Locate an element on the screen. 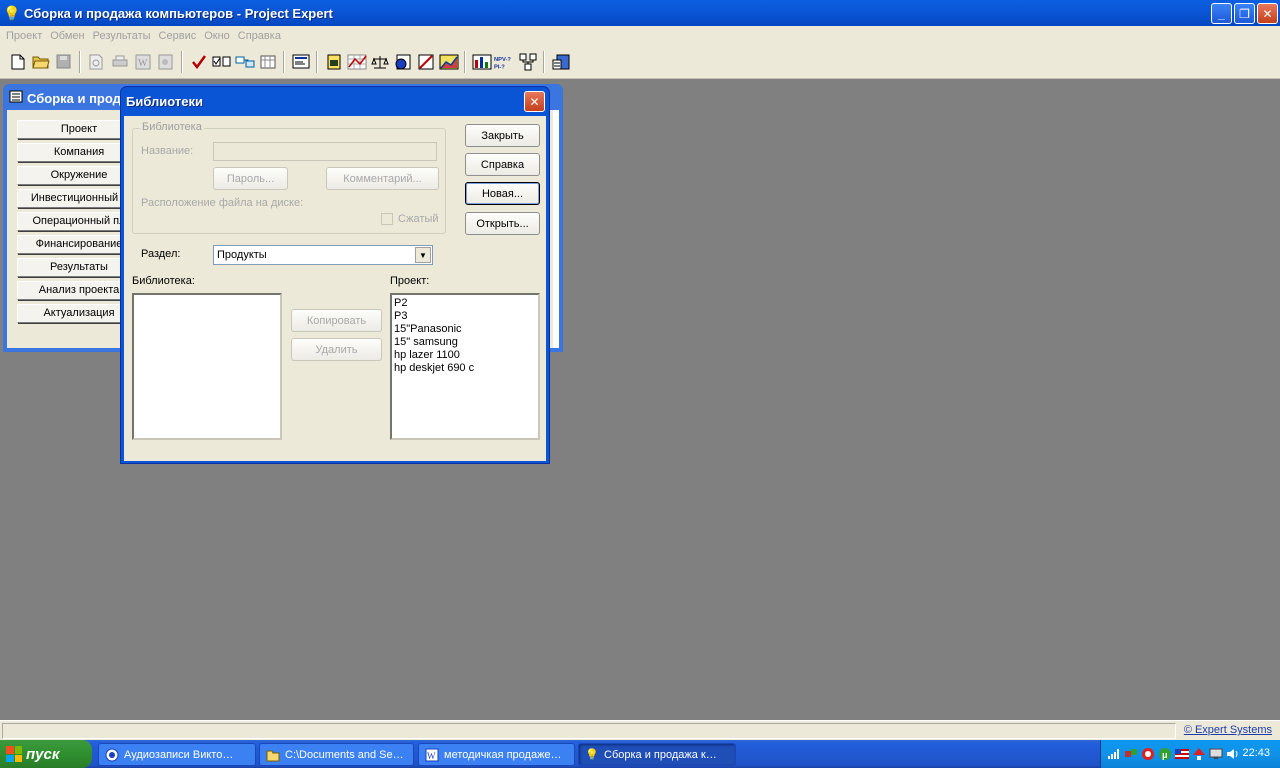  npv-irr-icon: NPV-? PI-? is located at coordinates (504, 62).